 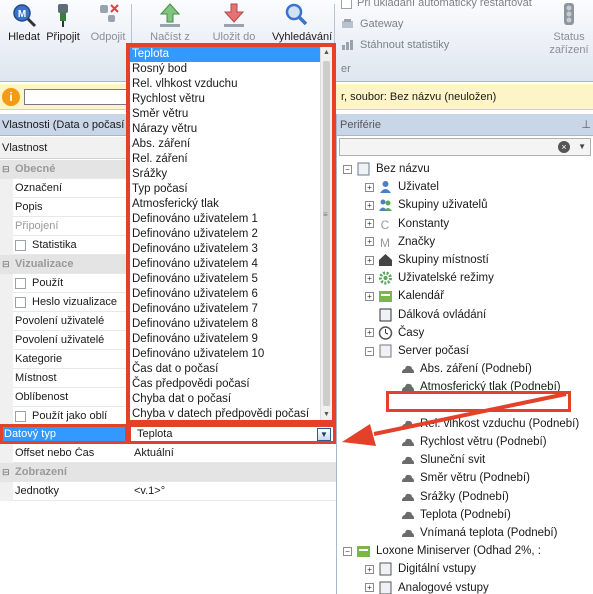 I want to click on dropdown-option: Směr větru, so click(x=225, y=114).